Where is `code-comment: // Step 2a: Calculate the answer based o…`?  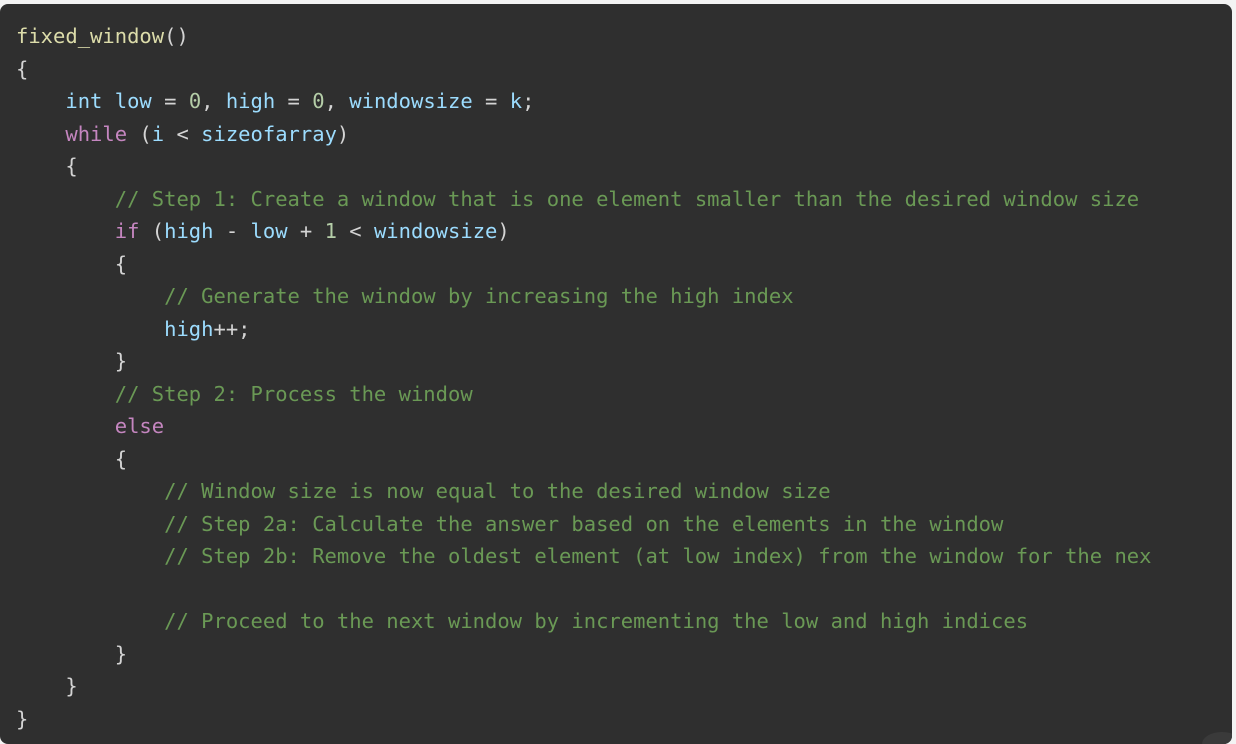
code-comment: // Step 2a: Calculate the answer based o… is located at coordinates (584, 523).